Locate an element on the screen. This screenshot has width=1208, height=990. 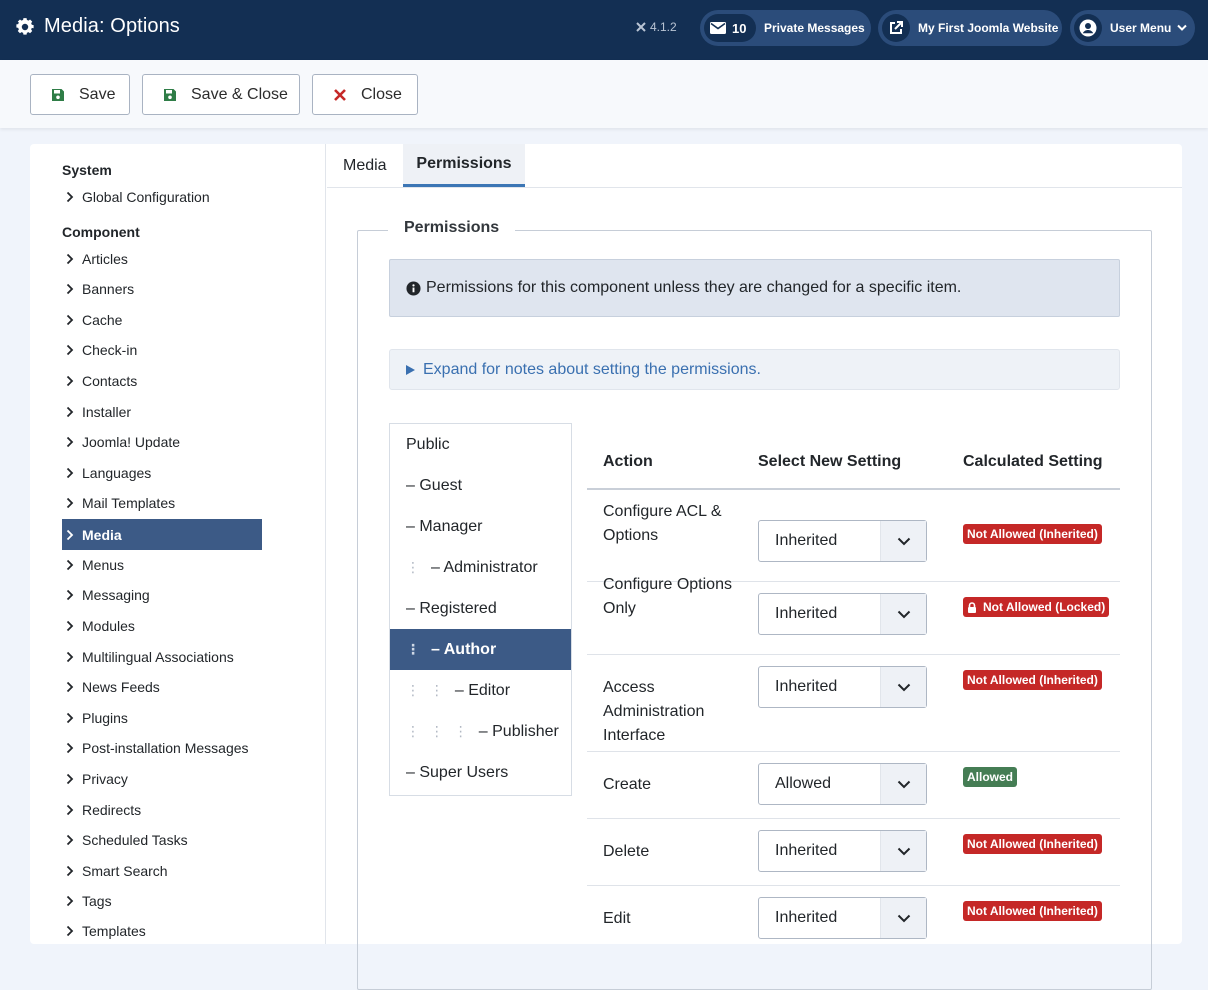
sidebar-item-menus: Menus is located at coordinates (162, 564).